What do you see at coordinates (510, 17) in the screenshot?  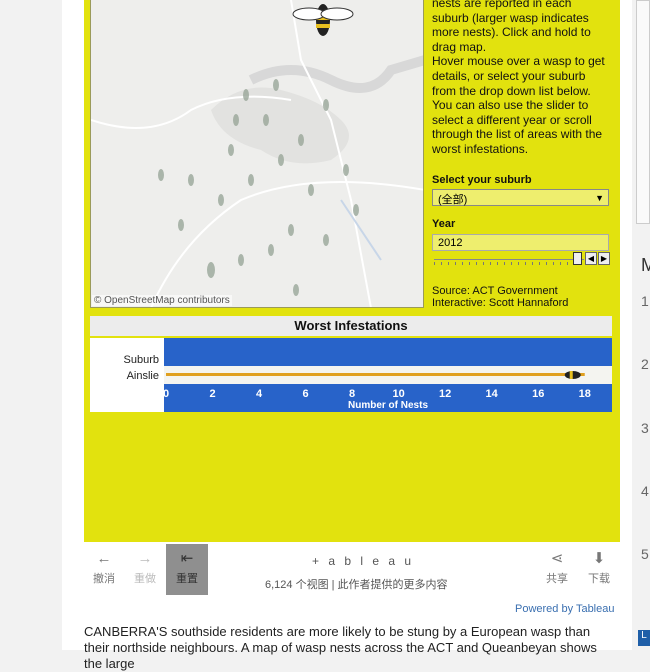 I see `info-line: suburb (larger wasp indicates` at bounding box center [510, 17].